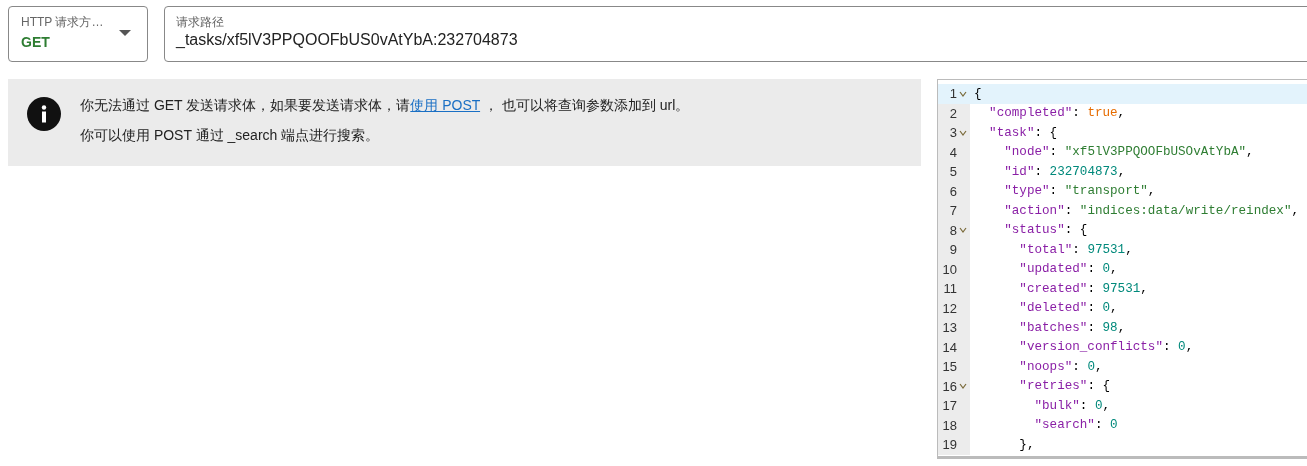 Image resolution: width=1307 pixels, height=466 pixels. Describe the element at coordinates (1106, 347) in the screenshot. I see `code-line: "version_conflicts": 0,` at that location.